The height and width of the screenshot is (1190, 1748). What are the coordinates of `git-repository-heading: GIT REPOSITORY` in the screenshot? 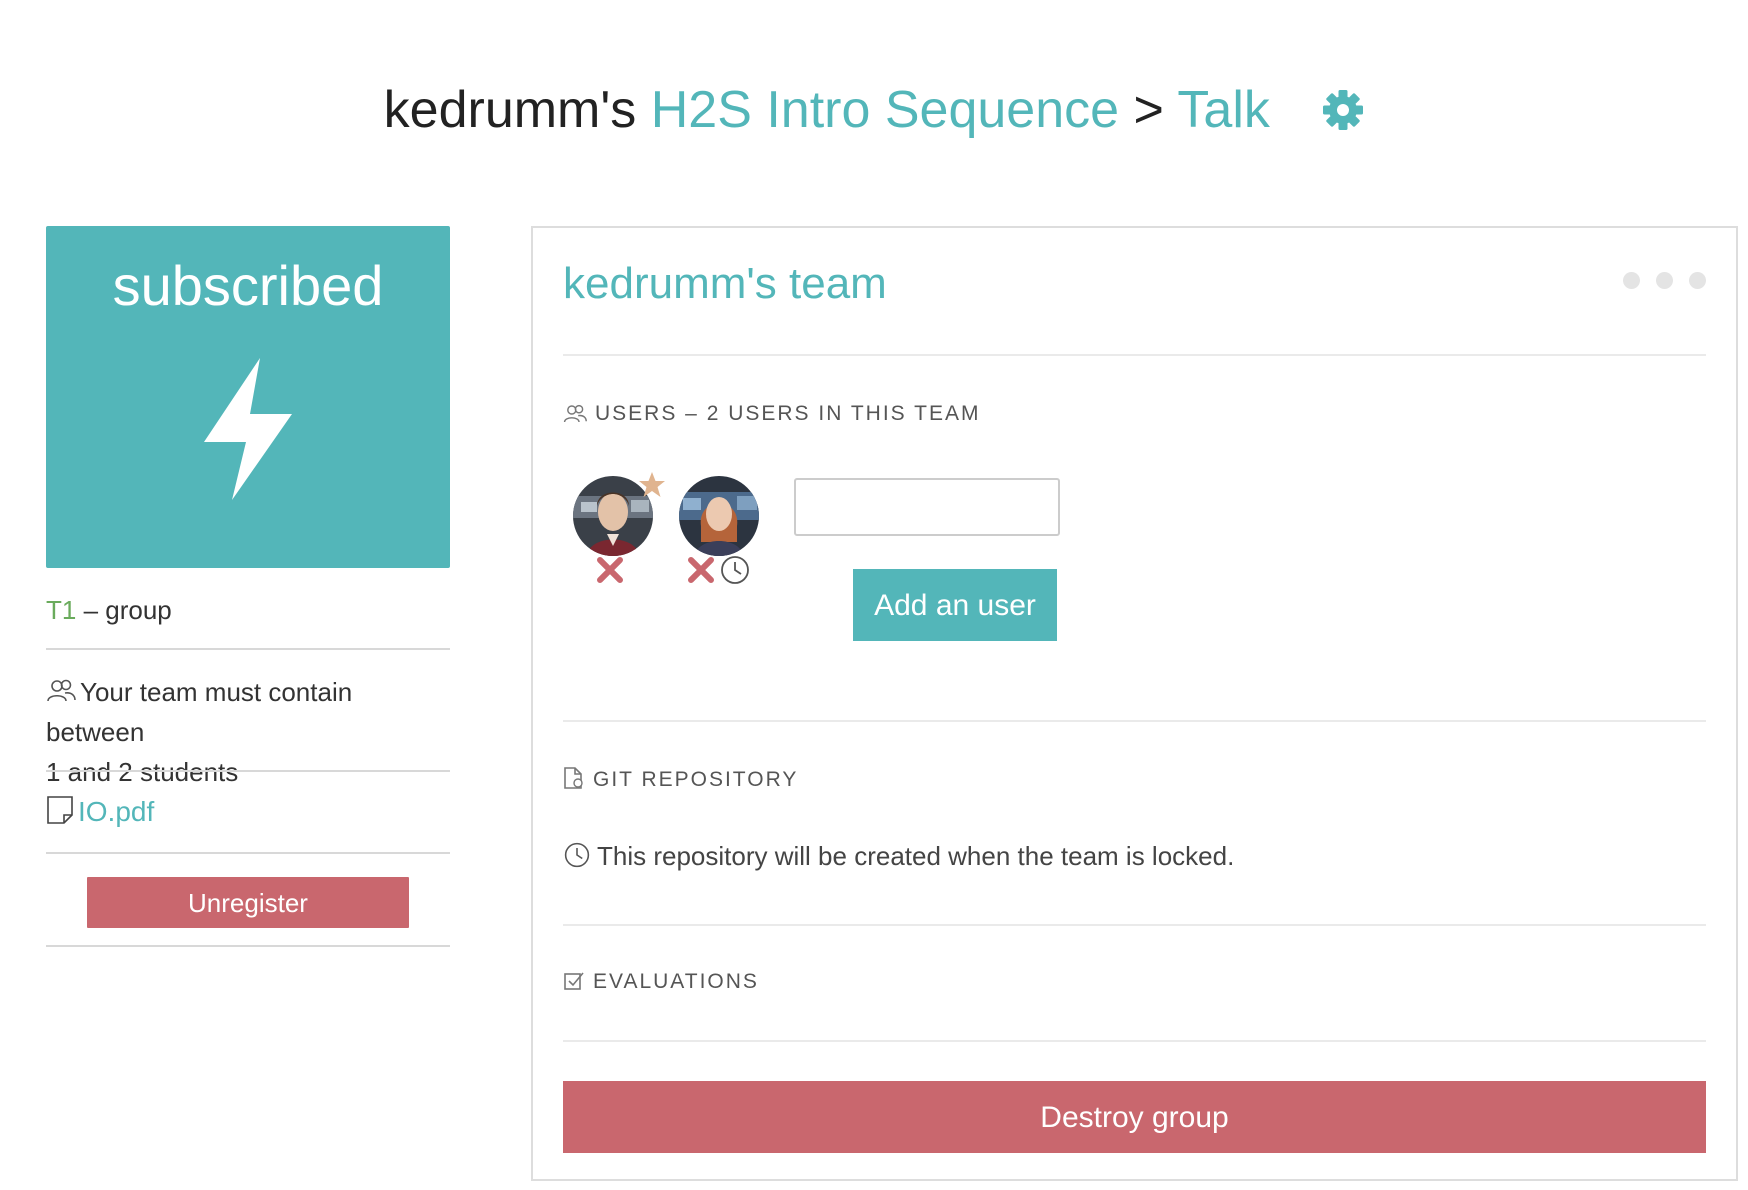 It's located at (680, 780).